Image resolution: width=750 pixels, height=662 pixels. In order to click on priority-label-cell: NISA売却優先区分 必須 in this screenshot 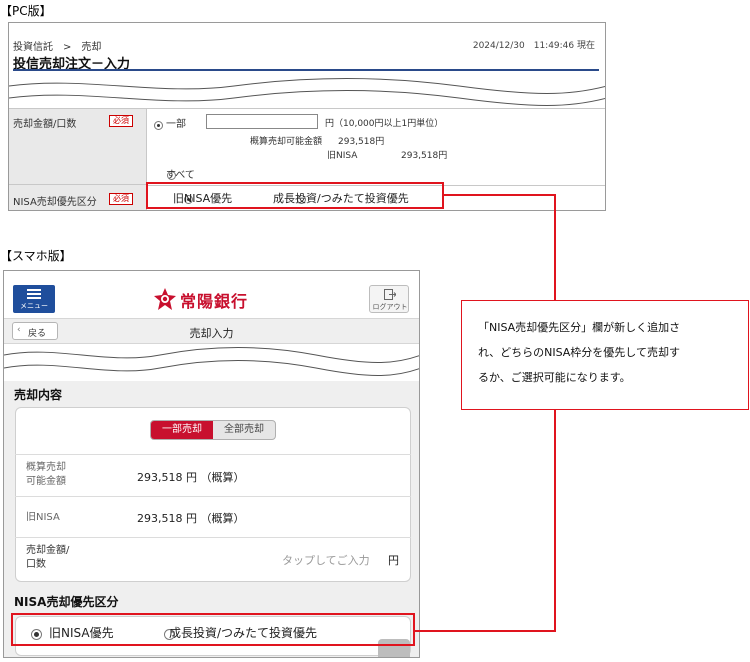, I will do `click(78, 197)`.